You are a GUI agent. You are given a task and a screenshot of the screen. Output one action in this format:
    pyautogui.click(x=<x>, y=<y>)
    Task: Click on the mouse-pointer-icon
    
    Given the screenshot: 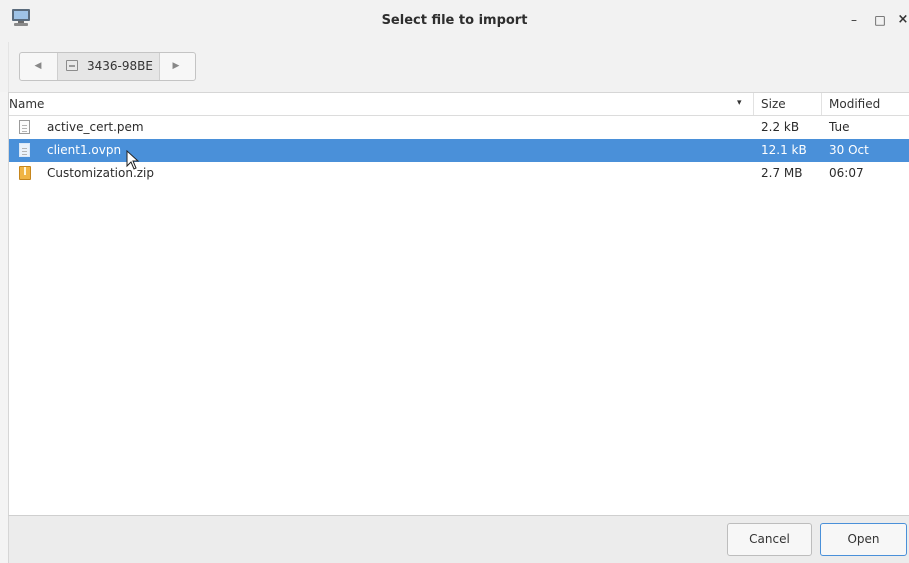 What is the action you would take?
    pyautogui.click(x=133, y=160)
    